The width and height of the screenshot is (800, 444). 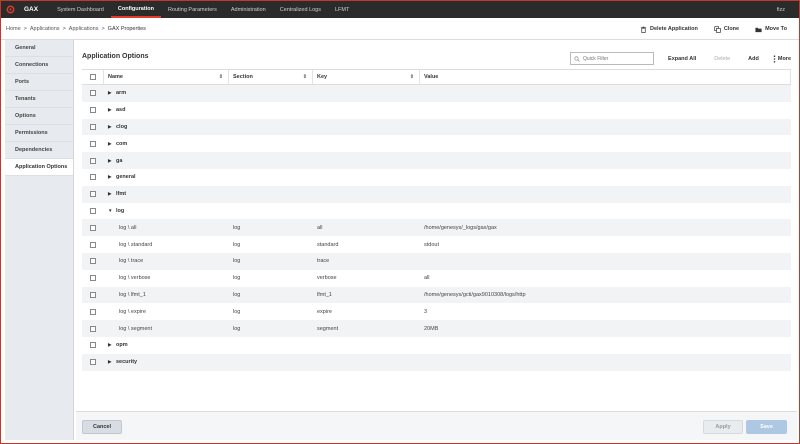 What do you see at coordinates (605, 311) in the screenshot?
I see `value-cell: 3` at bounding box center [605, 311].